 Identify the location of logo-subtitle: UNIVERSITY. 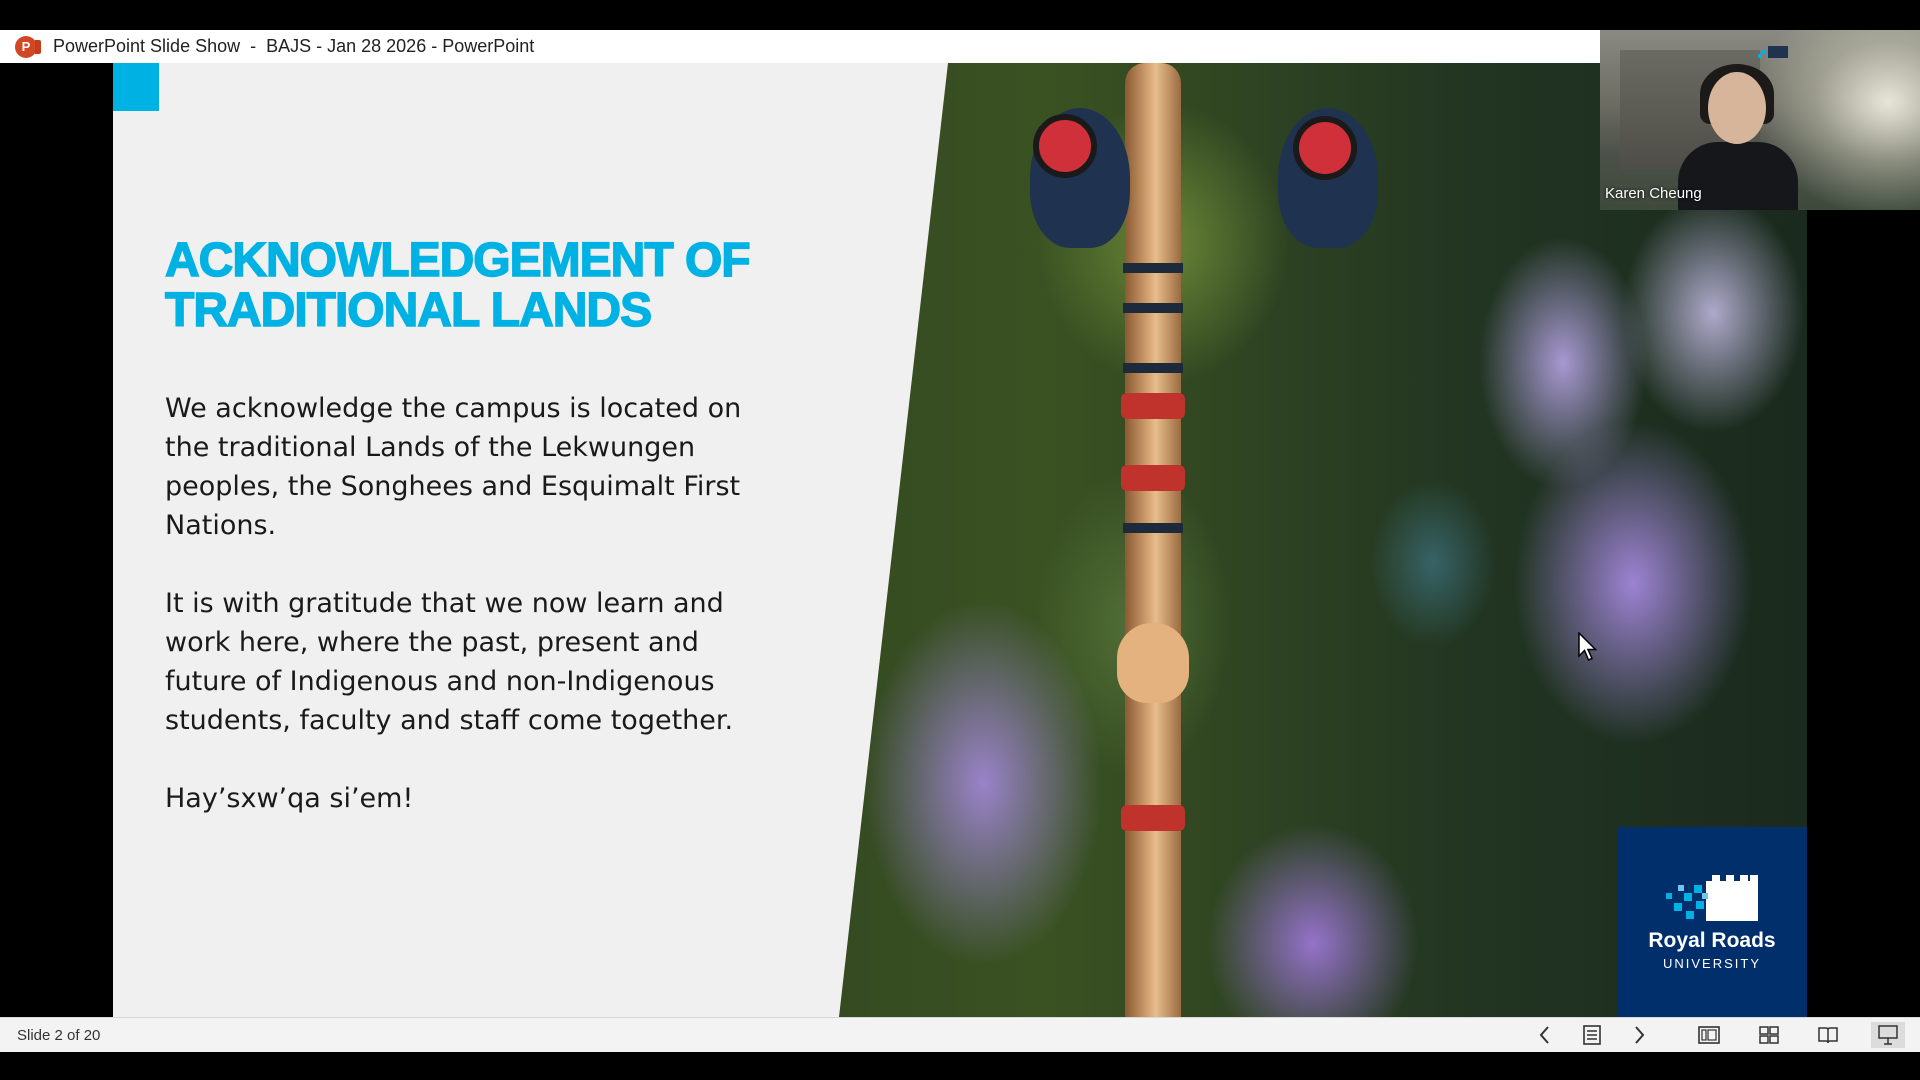
(1711, 963).